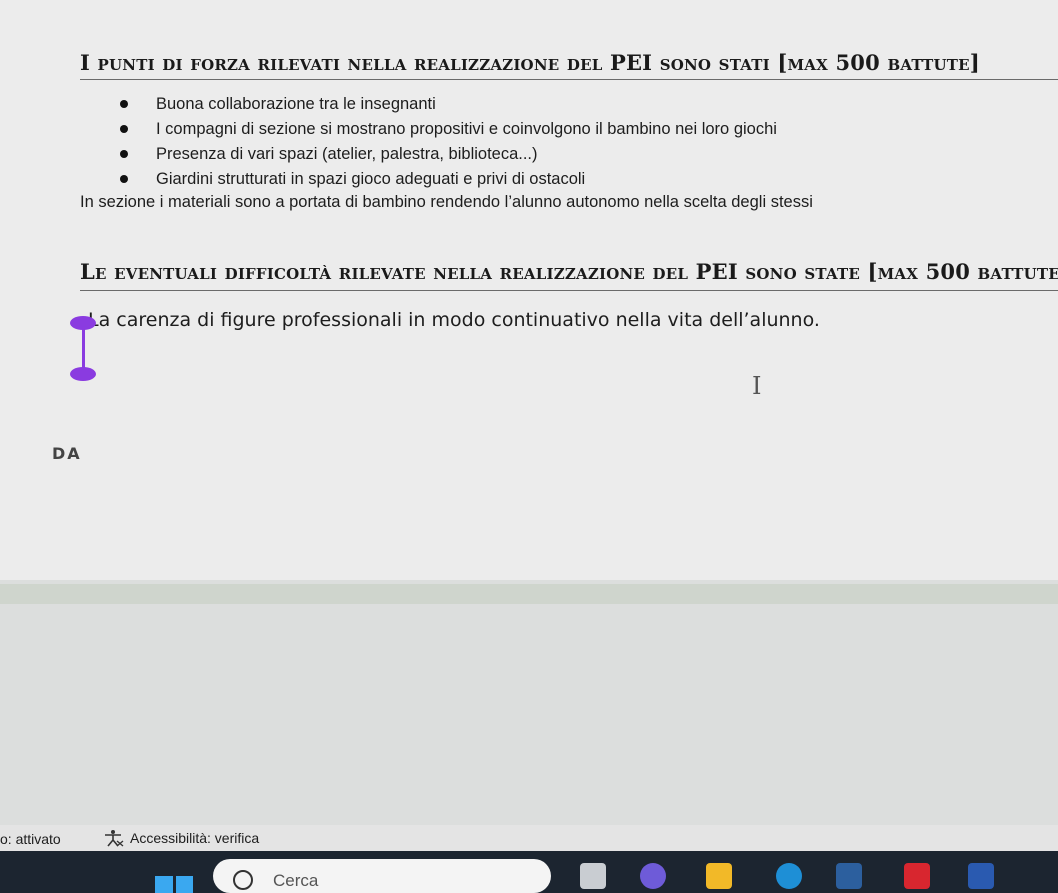 The image size is (1058, 893). I want to click on accessibility-icon, so click(114, 838).